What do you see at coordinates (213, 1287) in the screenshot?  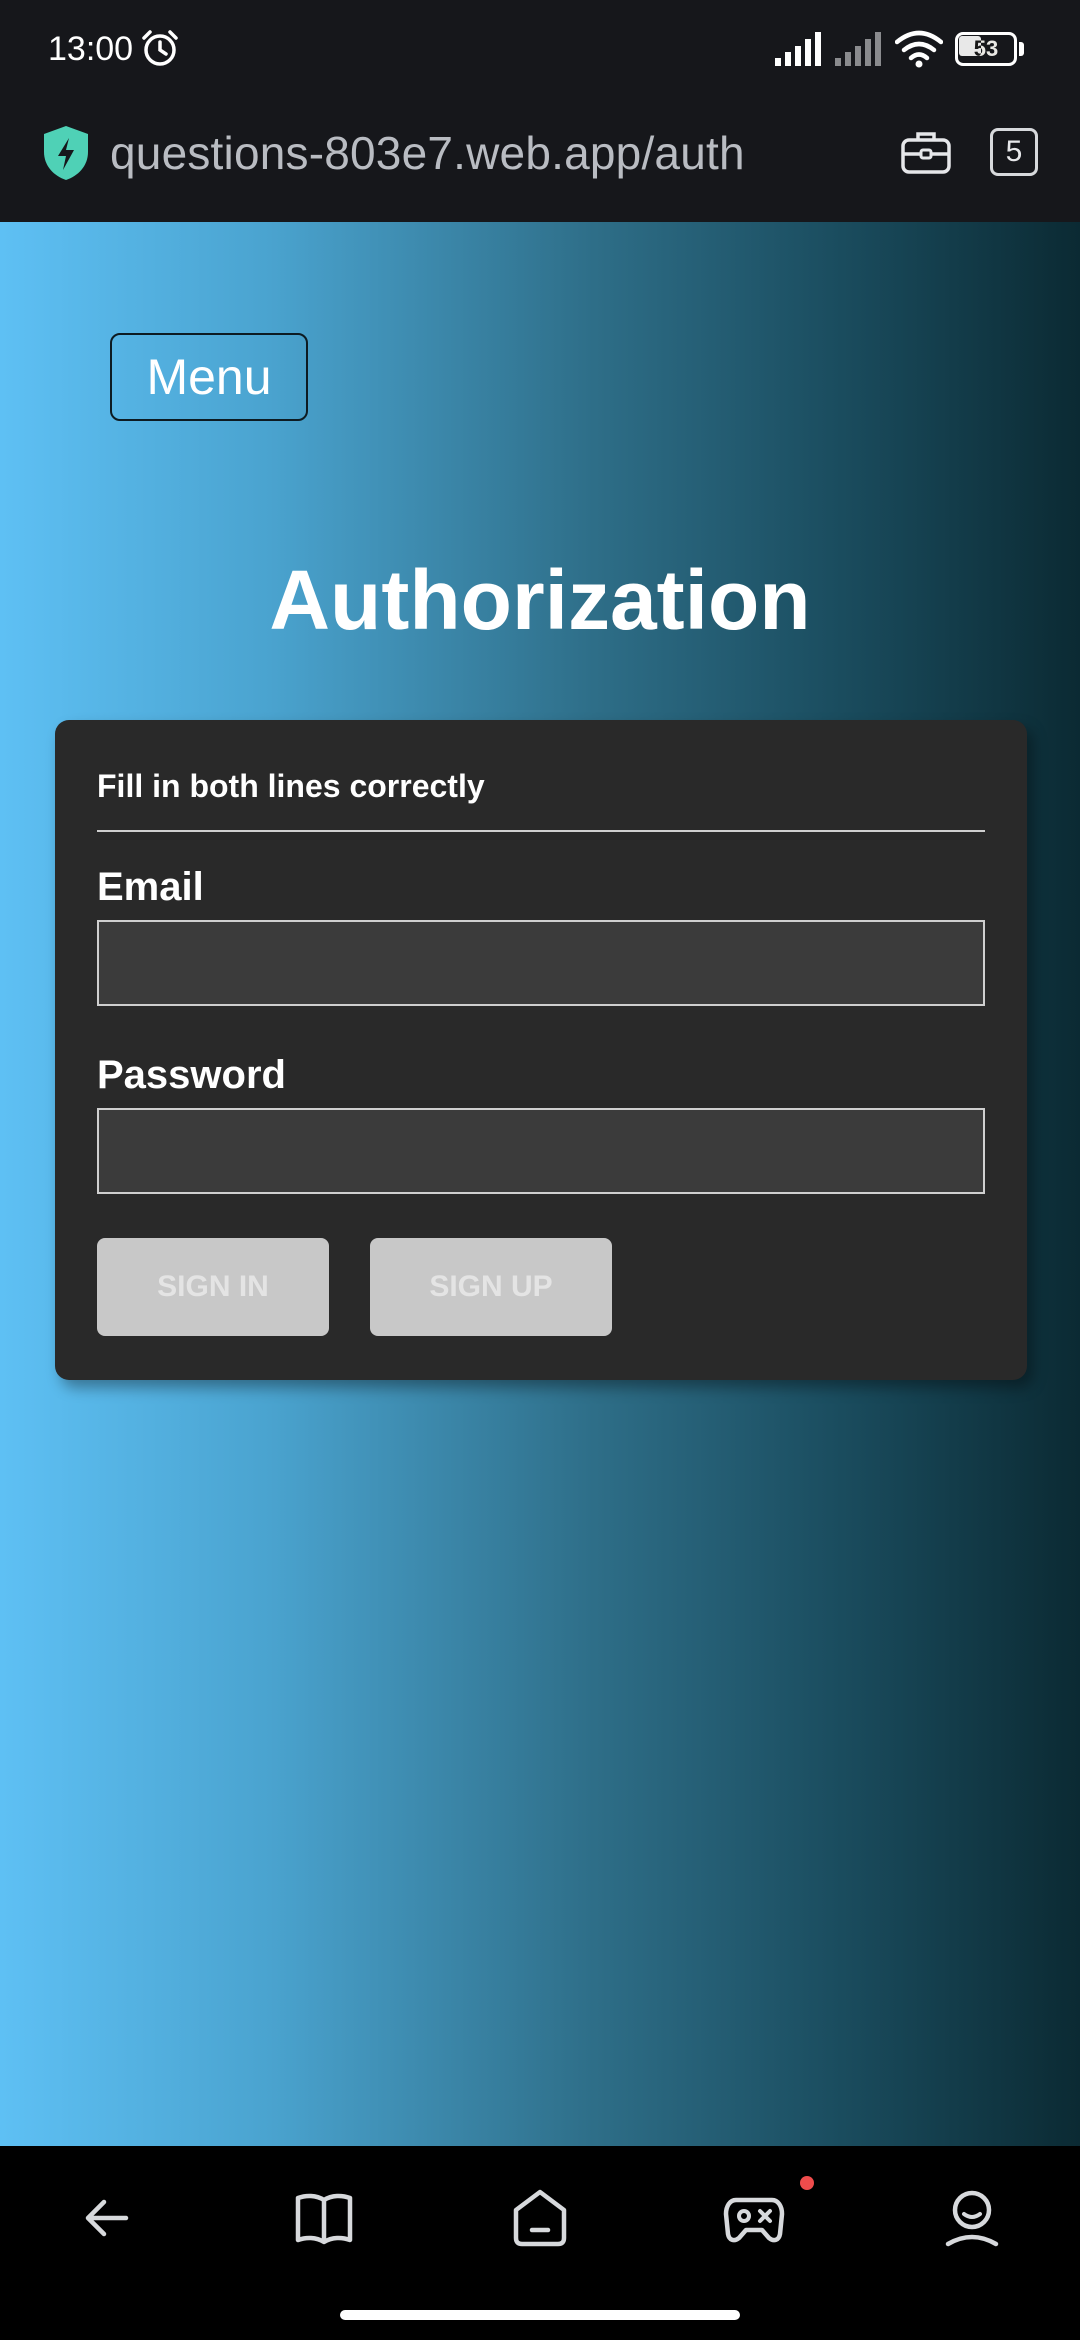 I see `sign-in-button: SIGN IN` at bounding box center [213, 1287].